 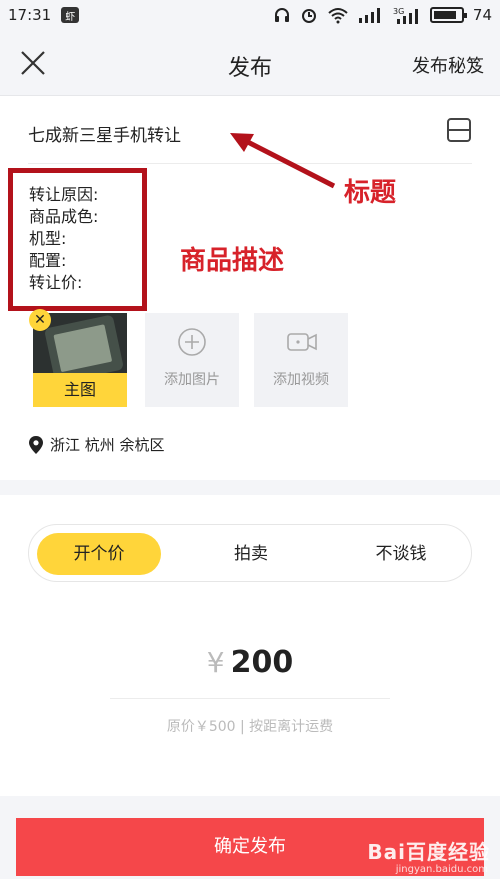 What do you see at coordinates (250, 698) in the screenshot?
I see `price-divider` at bounding box center [250, 698].